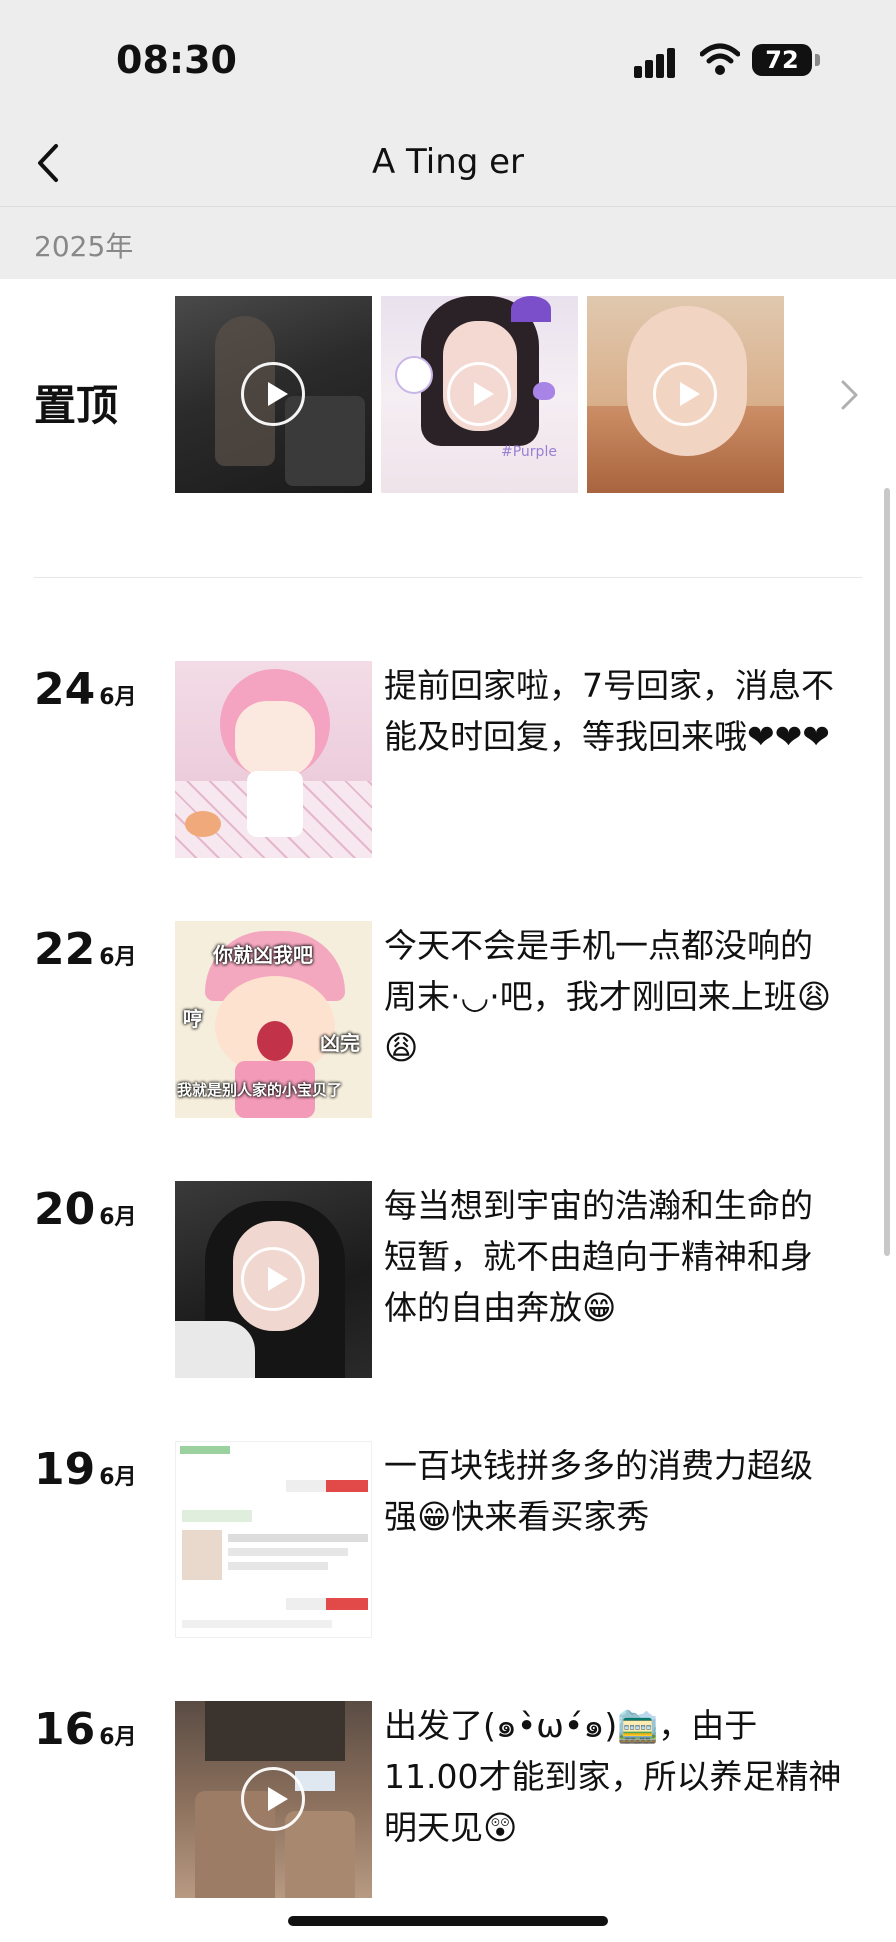 This screenshot has height=1942, width=896. Describe the element at coordinates (65, 689) in the screenshot. I see `post-day: 24` at that location.